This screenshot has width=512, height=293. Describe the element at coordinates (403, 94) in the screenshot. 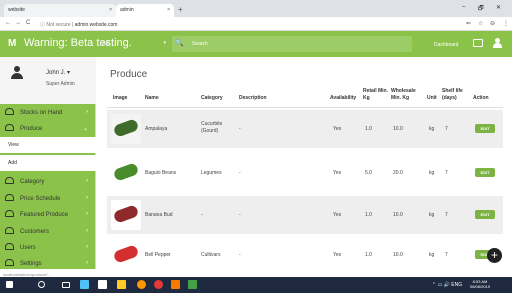

I see `column-header: Wholesale Min. Kg` at that location.